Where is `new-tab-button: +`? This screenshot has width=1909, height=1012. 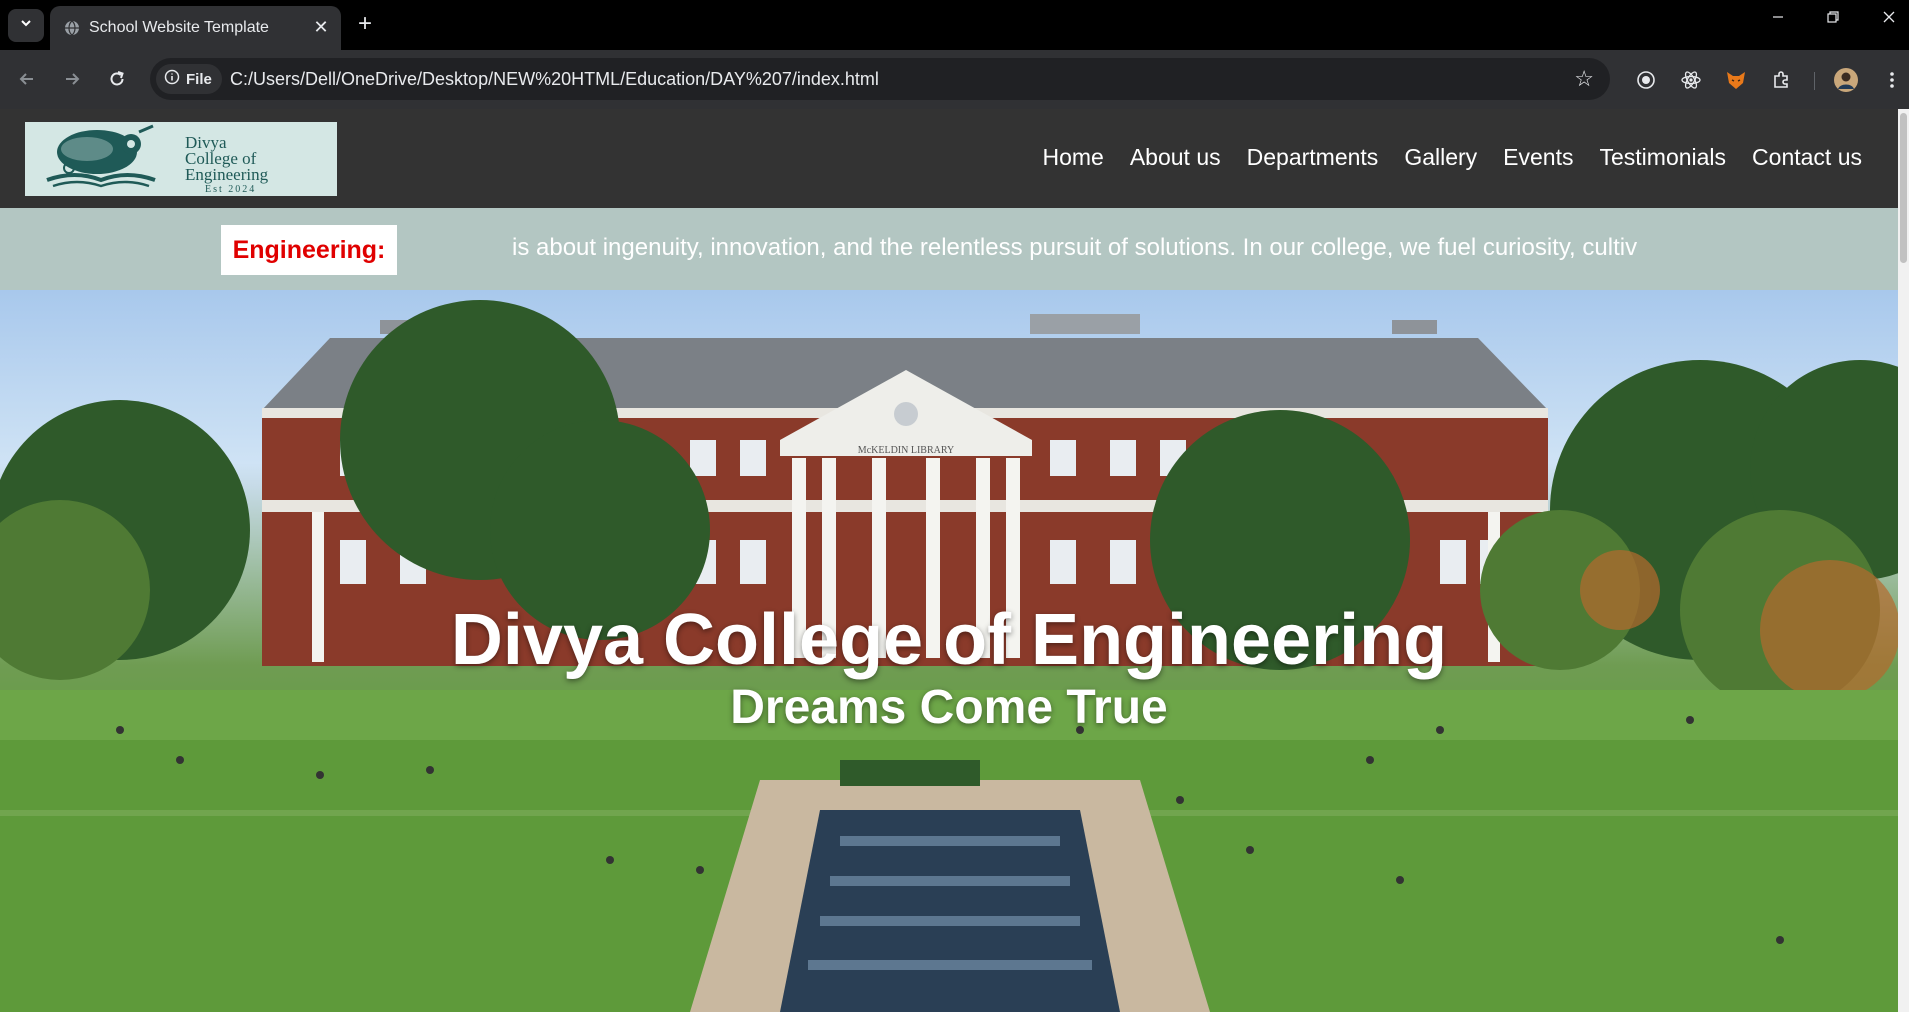 new-tab-button: + is located at coordinates (365, 24).